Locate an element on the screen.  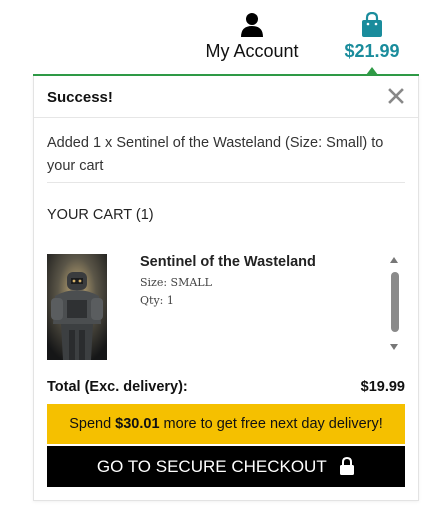
lock-icon is located at coordinates (347, 465).